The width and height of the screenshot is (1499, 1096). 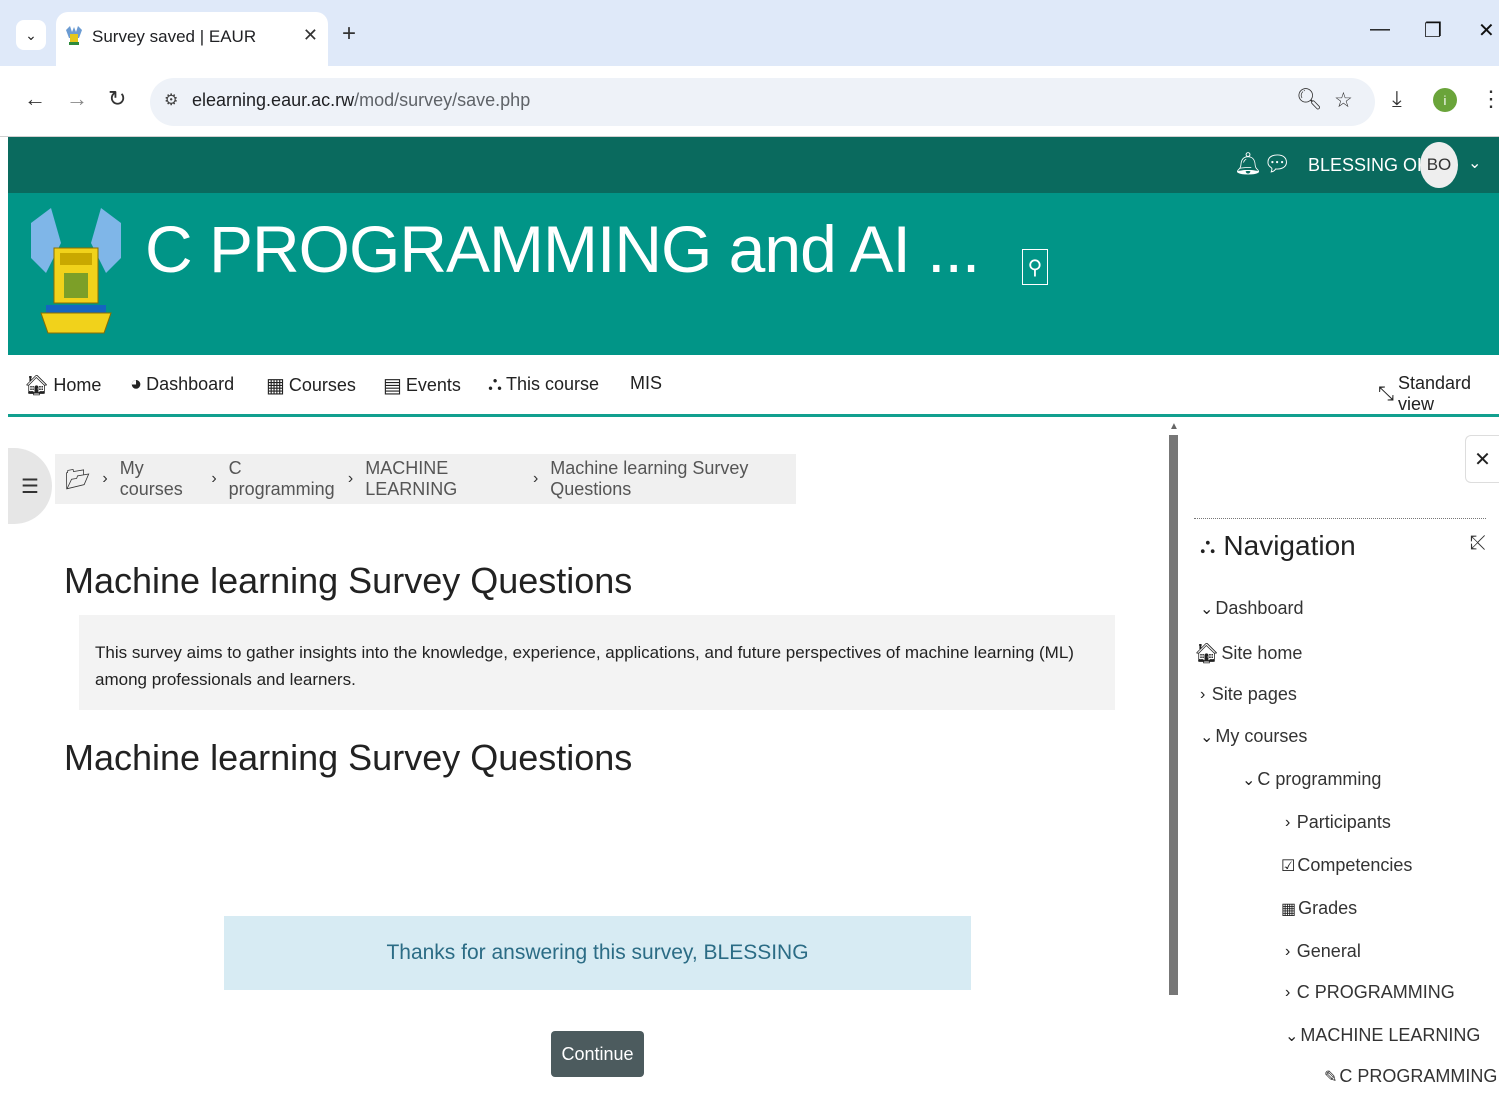 What do you see at coordinates (1174, 426) in the screenshot?
I see `scroll-up-icon: ▲` at bounding box center [1174, 426].